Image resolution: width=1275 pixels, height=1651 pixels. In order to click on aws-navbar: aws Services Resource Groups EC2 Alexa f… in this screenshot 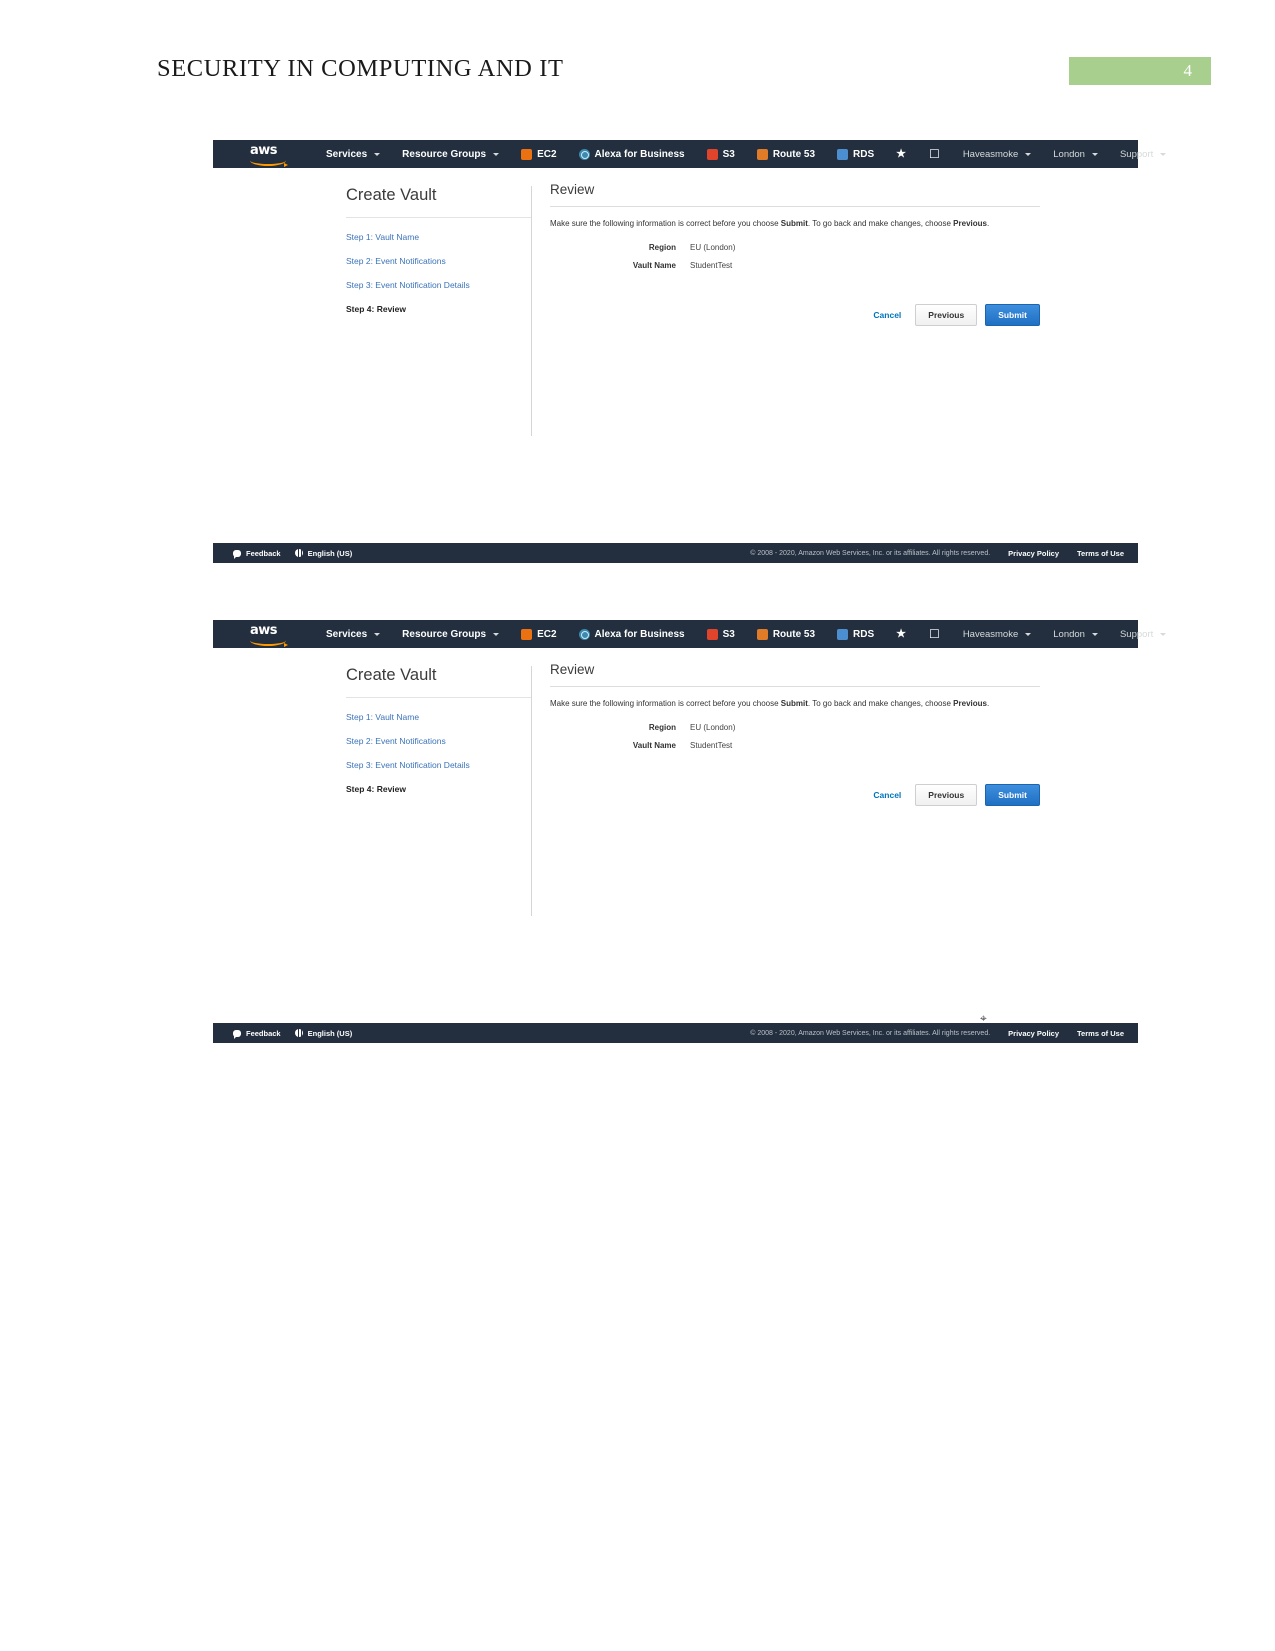, I will do `click(690, 154)`.